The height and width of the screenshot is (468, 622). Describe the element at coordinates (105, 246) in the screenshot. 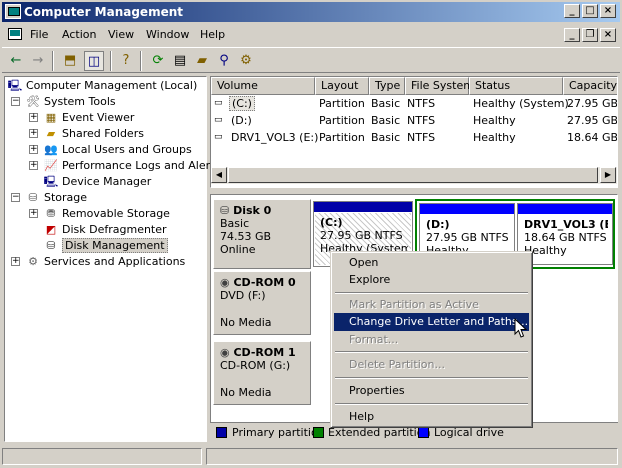

I see `tree-item-disk-management: ⛁ Disk Management` at that location.